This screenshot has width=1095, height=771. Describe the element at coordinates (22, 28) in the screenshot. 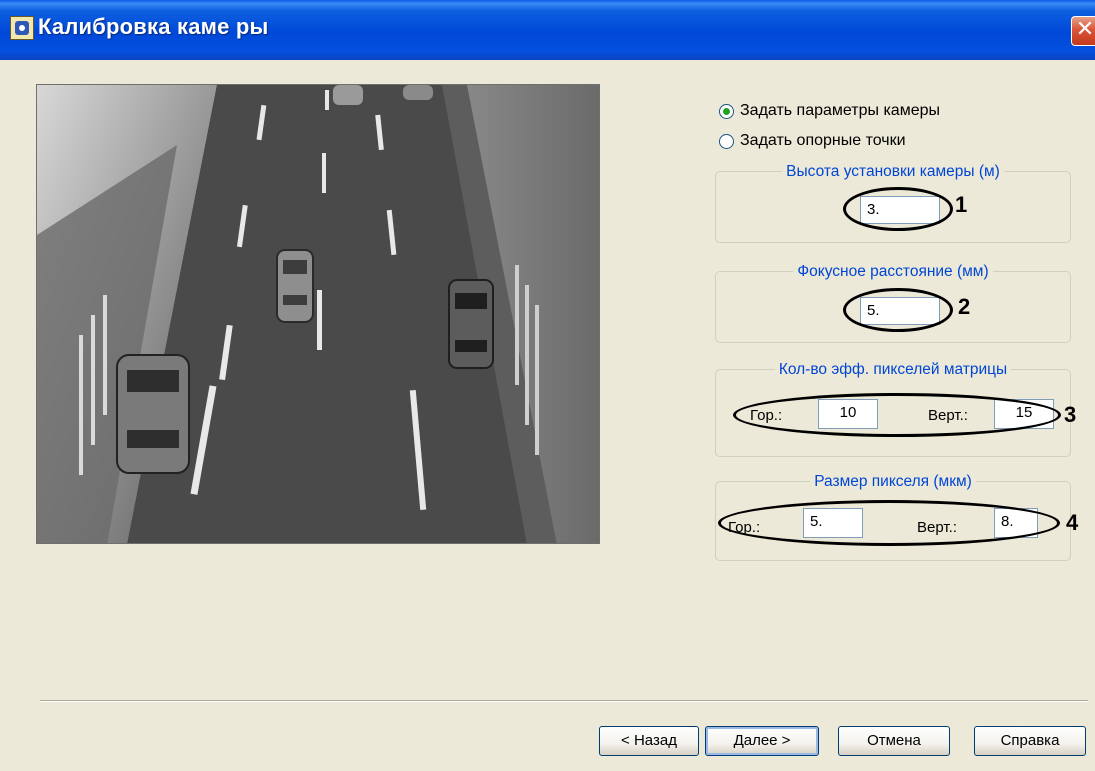

I see `camera-app-icon` at that location.